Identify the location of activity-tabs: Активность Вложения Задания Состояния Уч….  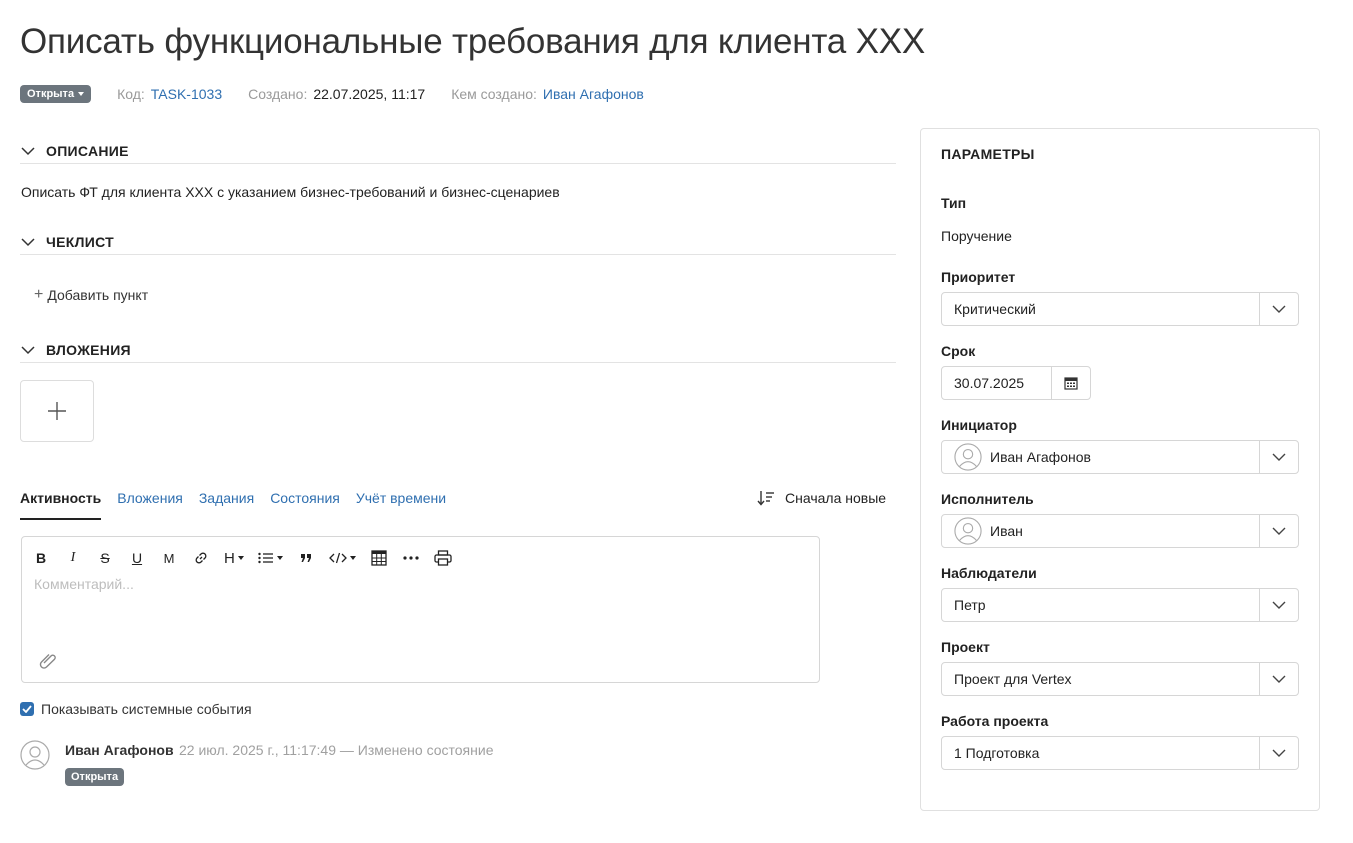
(233, 505).